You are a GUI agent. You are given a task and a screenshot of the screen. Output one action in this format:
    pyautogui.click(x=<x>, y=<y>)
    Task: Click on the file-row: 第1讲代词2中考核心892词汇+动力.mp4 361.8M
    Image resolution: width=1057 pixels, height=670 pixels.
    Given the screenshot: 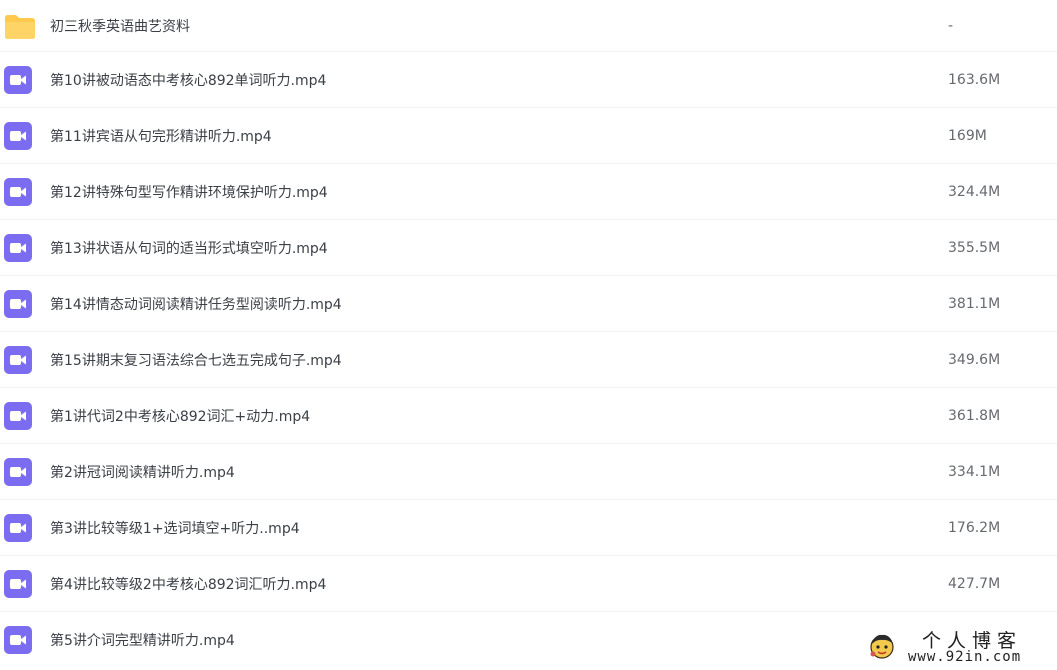 What is the action you would take?
    pyautogui.click(x=528, y=416)
    